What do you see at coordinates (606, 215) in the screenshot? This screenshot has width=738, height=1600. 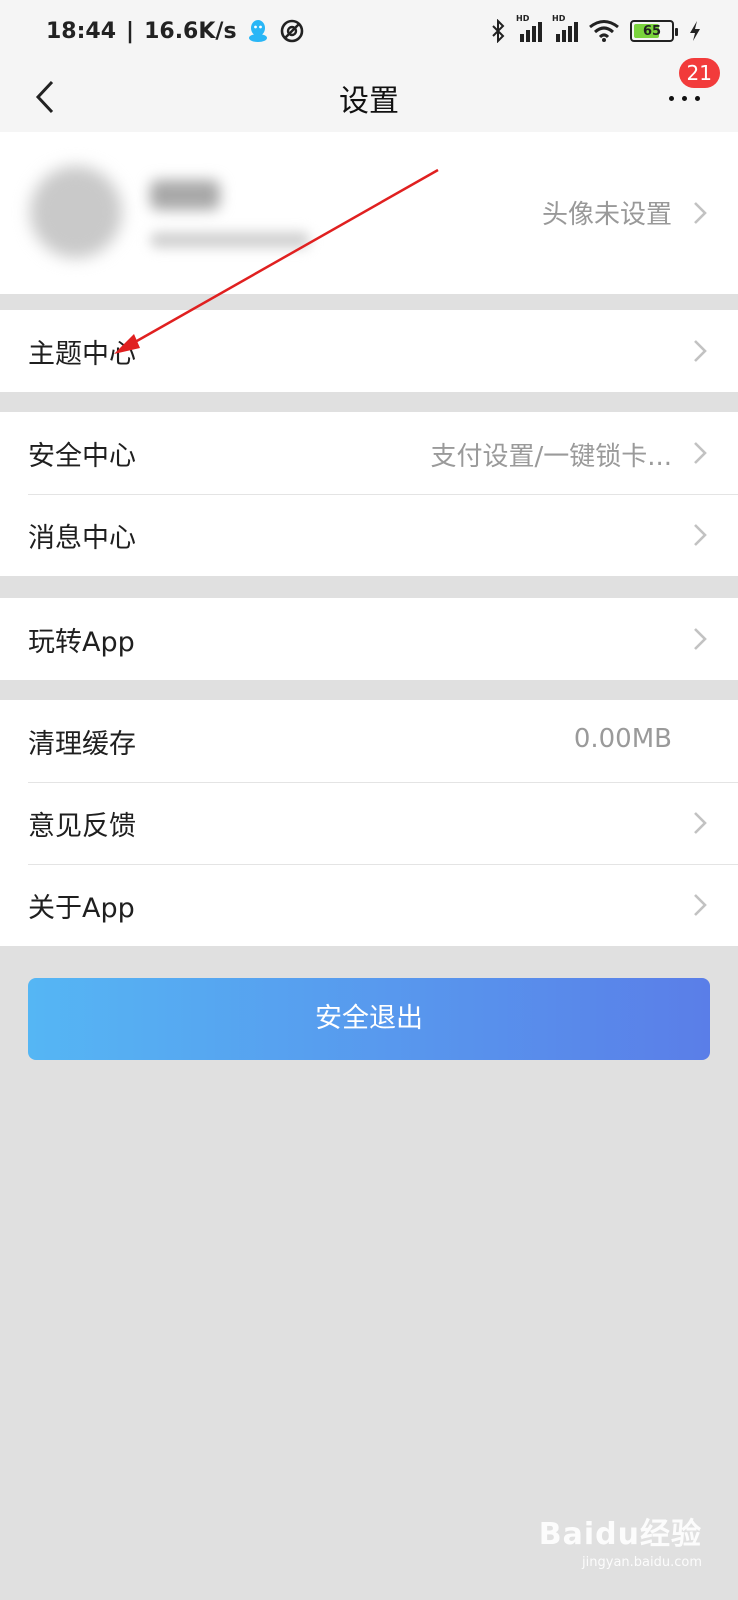 I see `avatar-status-text: 头像未设置` at bounding box center [606, 215].